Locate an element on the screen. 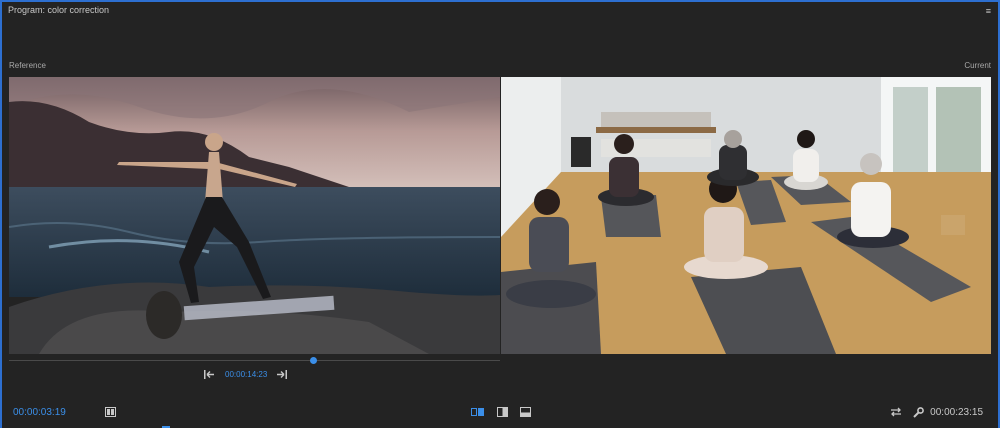 This screenshot has height=428, width=1000. swap-icon is located at coordinates (896, 412).